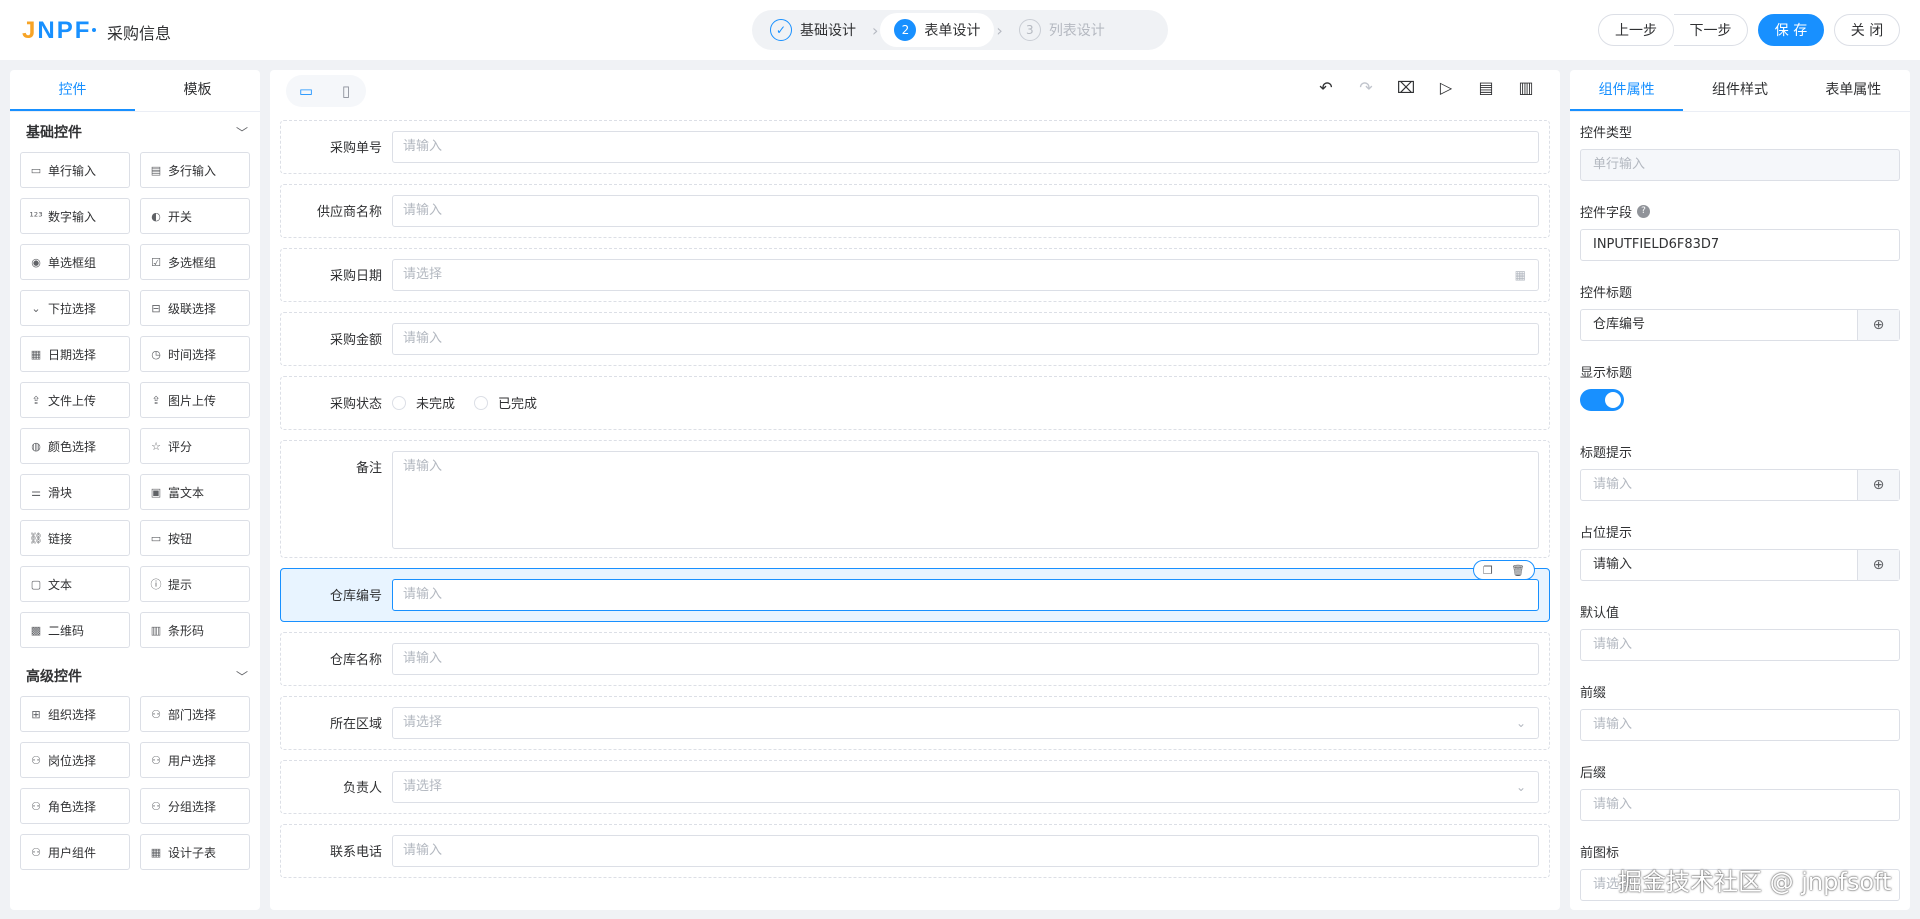  I want to click on property-label-text: 后缀, so click(1593, 773).